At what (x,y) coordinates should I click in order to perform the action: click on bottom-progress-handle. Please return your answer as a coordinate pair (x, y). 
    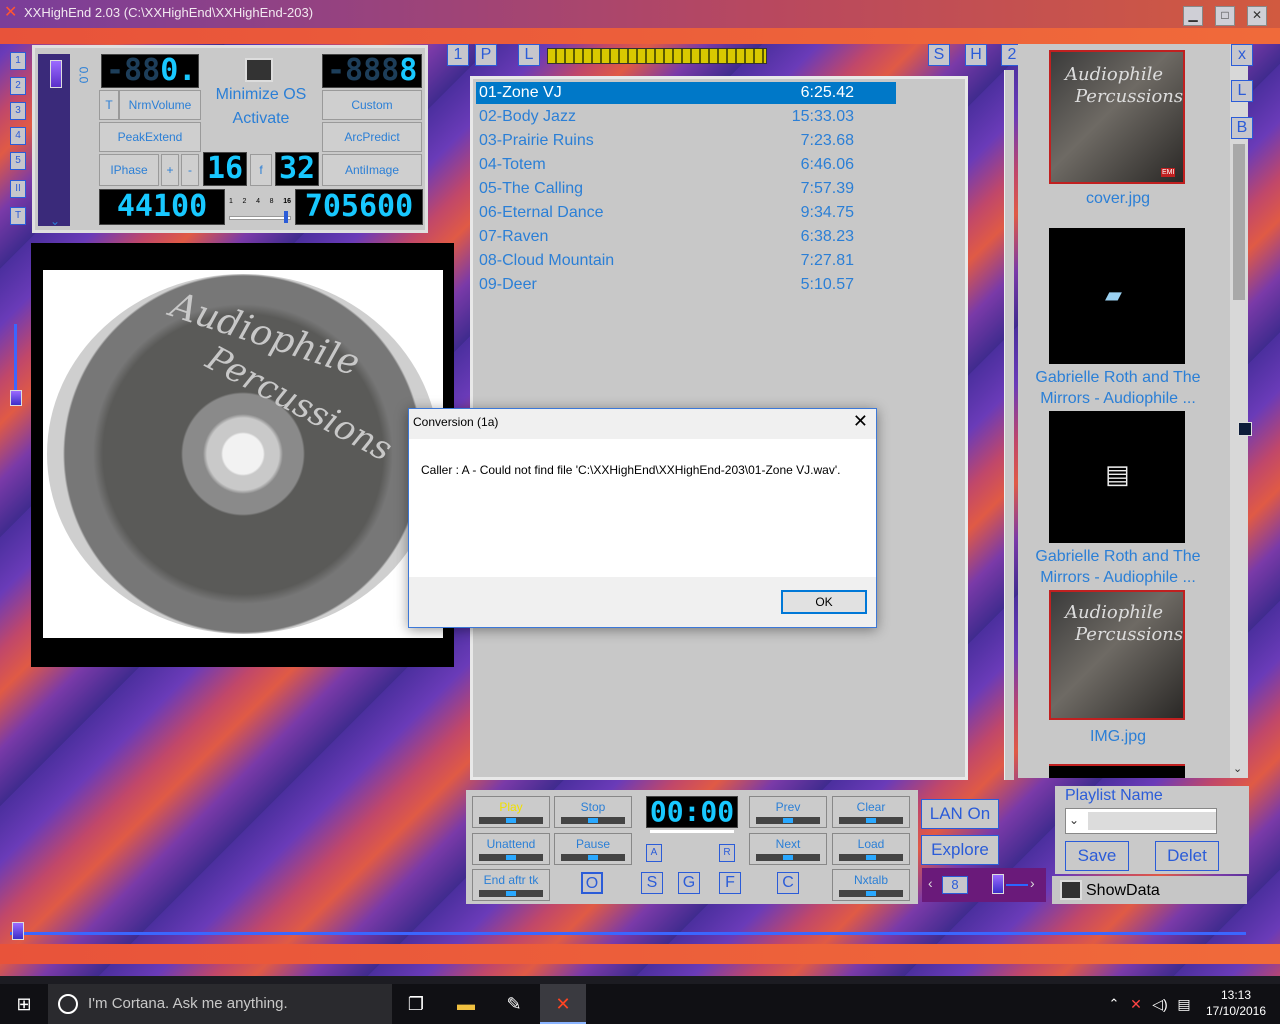
    Looking at the image, I should click on (18, 931).